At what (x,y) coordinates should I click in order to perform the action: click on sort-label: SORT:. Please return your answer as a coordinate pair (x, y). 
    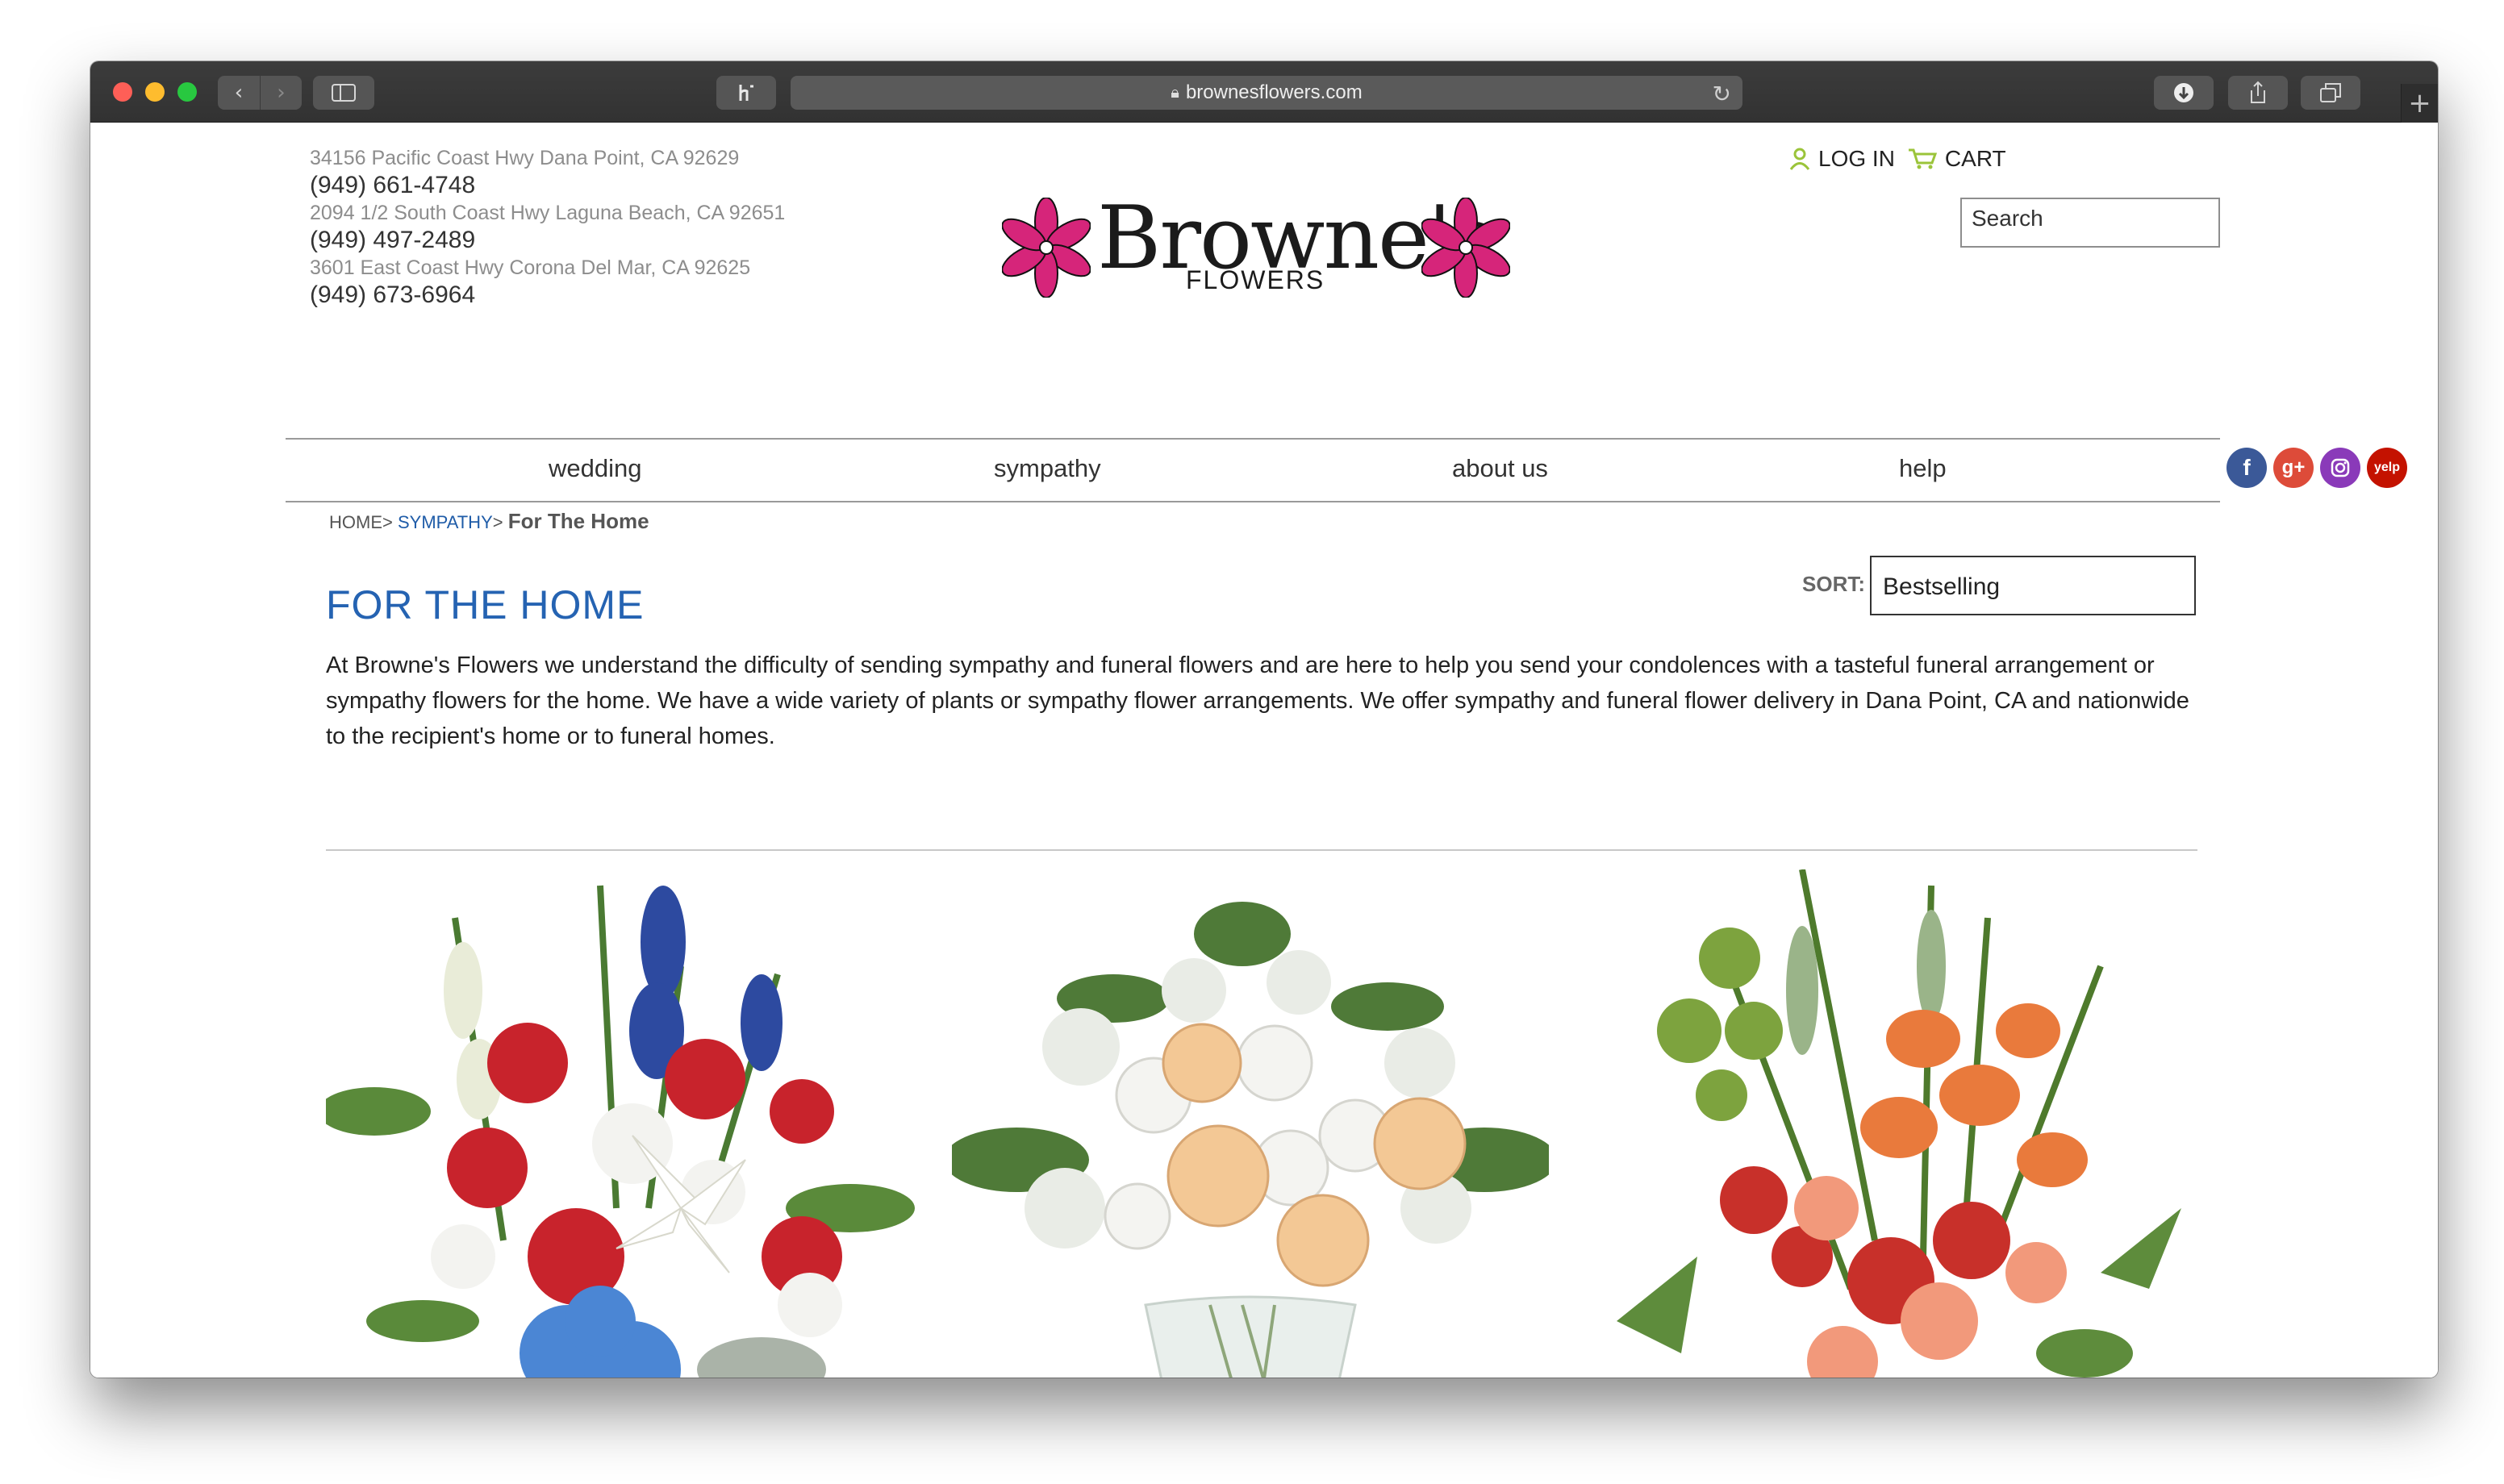
    Looking at the image, I should click on (1833, 584).